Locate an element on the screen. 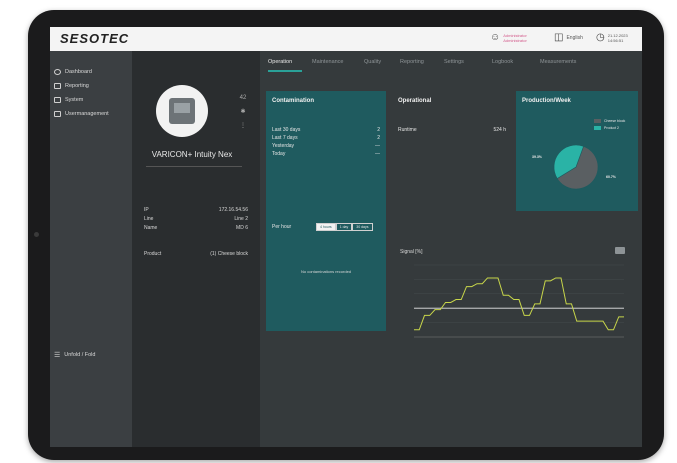 This screenshot has width=677, height=463. sidebar-item-label: System is located at coordinates (74, 100).